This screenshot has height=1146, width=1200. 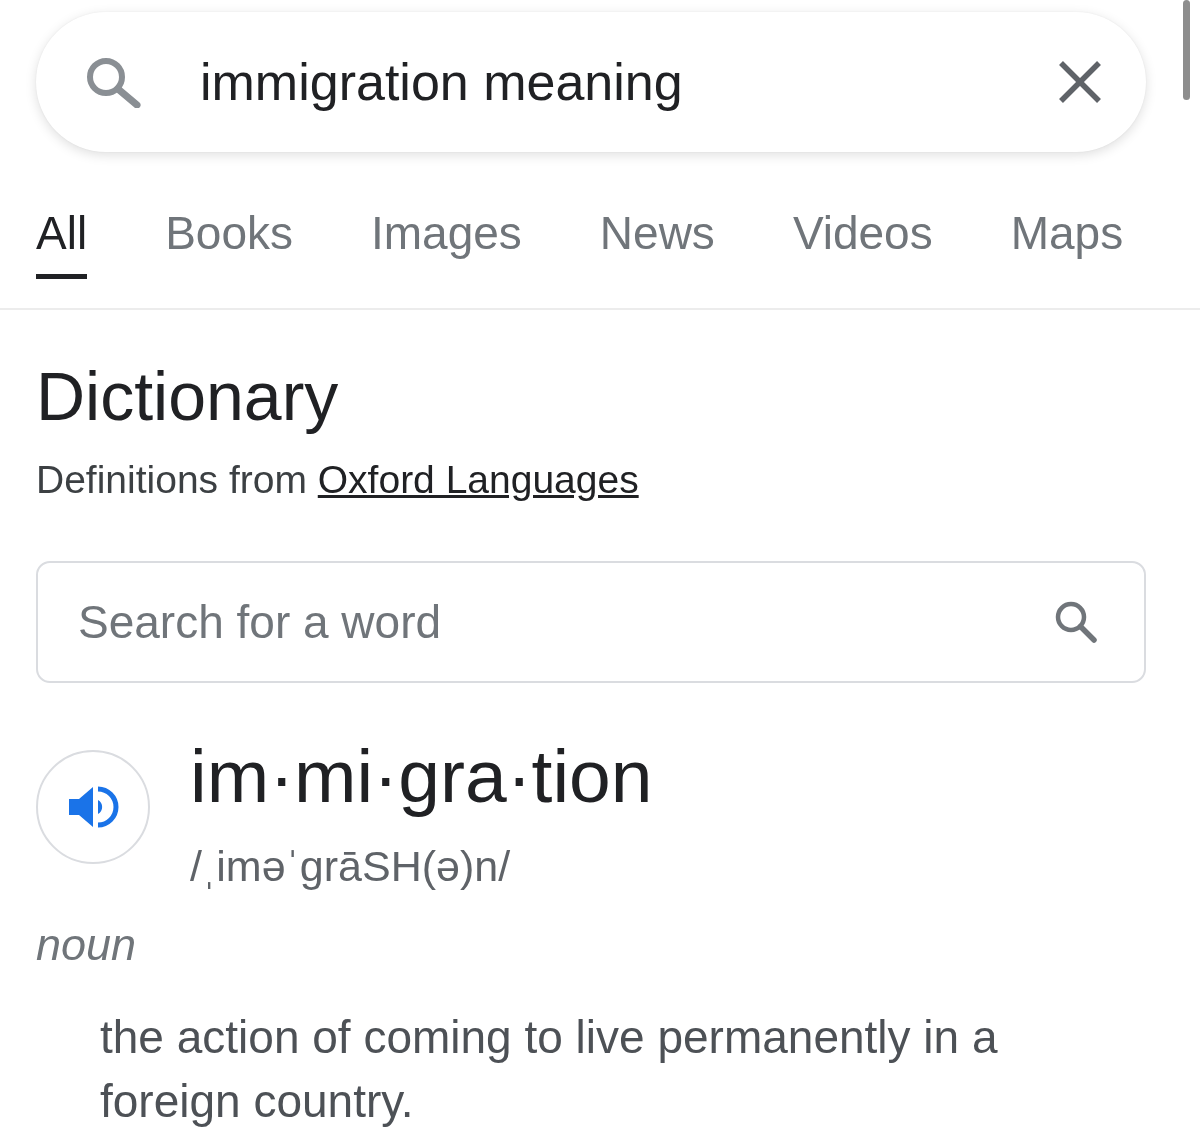 I want to click on part-of-speech: noun, so click(x=87, y=945).